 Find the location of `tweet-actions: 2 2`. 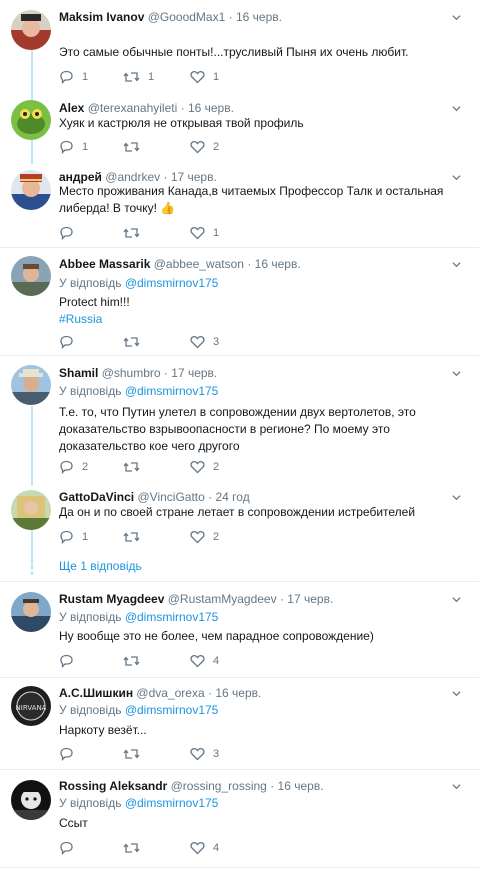

tweet-actions: 2 2 is located at coordinates (219, 467).